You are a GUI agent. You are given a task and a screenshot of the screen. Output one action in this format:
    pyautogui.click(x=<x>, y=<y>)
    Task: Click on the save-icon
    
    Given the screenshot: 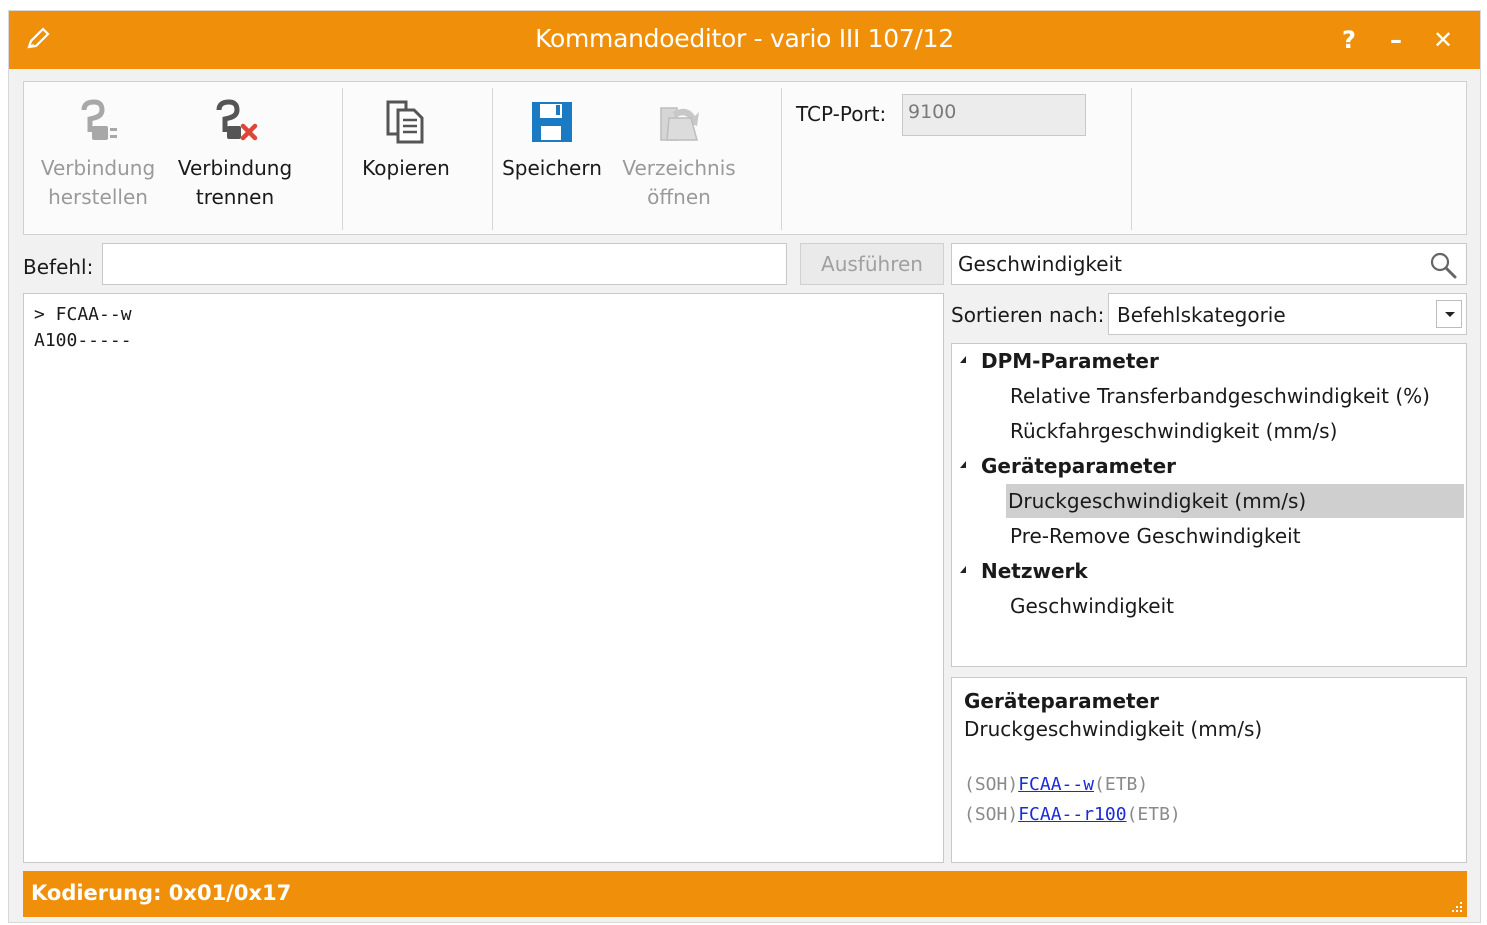 What is the action you would take?
    pyautogui.click(x=552, y=122)
    